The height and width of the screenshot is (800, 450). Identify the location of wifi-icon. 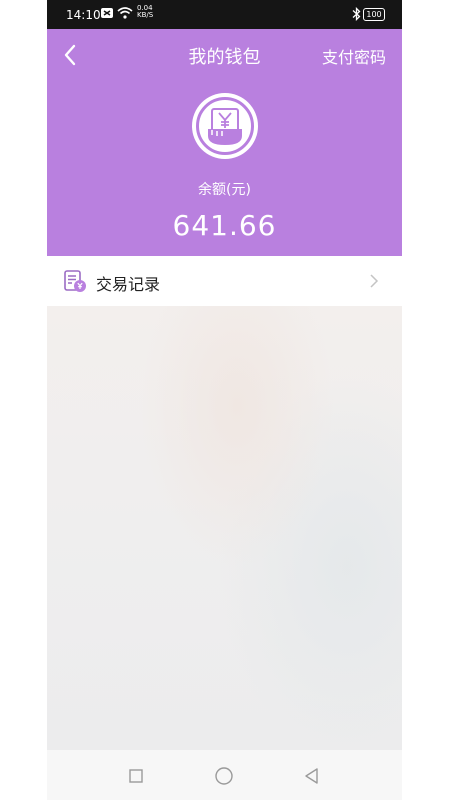
(125, 14).